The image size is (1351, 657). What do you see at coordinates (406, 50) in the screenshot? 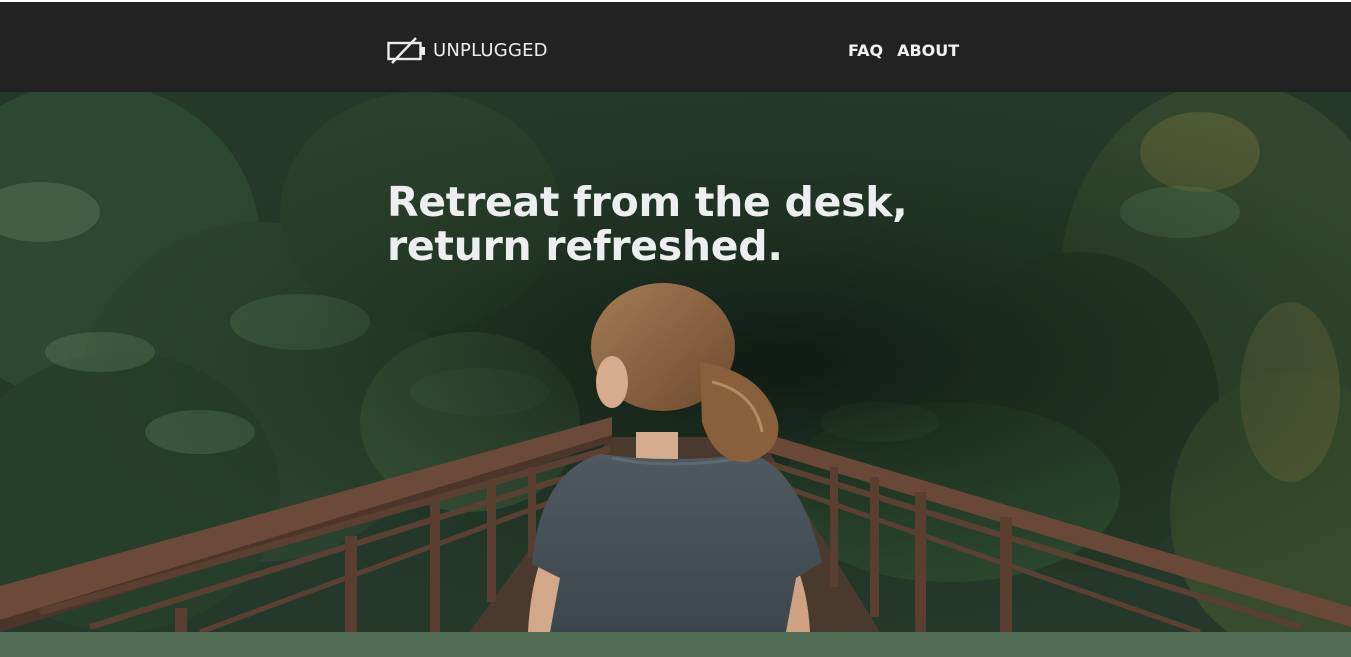
I see `unplugged-battery-icon` at bounding box center [406, 50].